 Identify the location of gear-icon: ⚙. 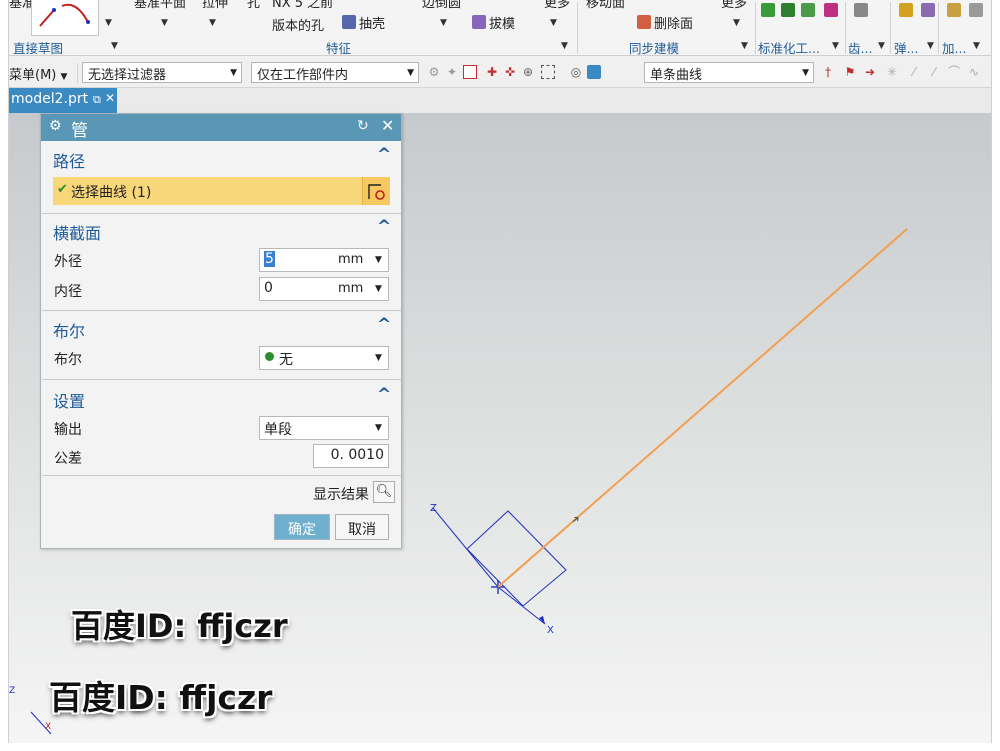
(55, 126).